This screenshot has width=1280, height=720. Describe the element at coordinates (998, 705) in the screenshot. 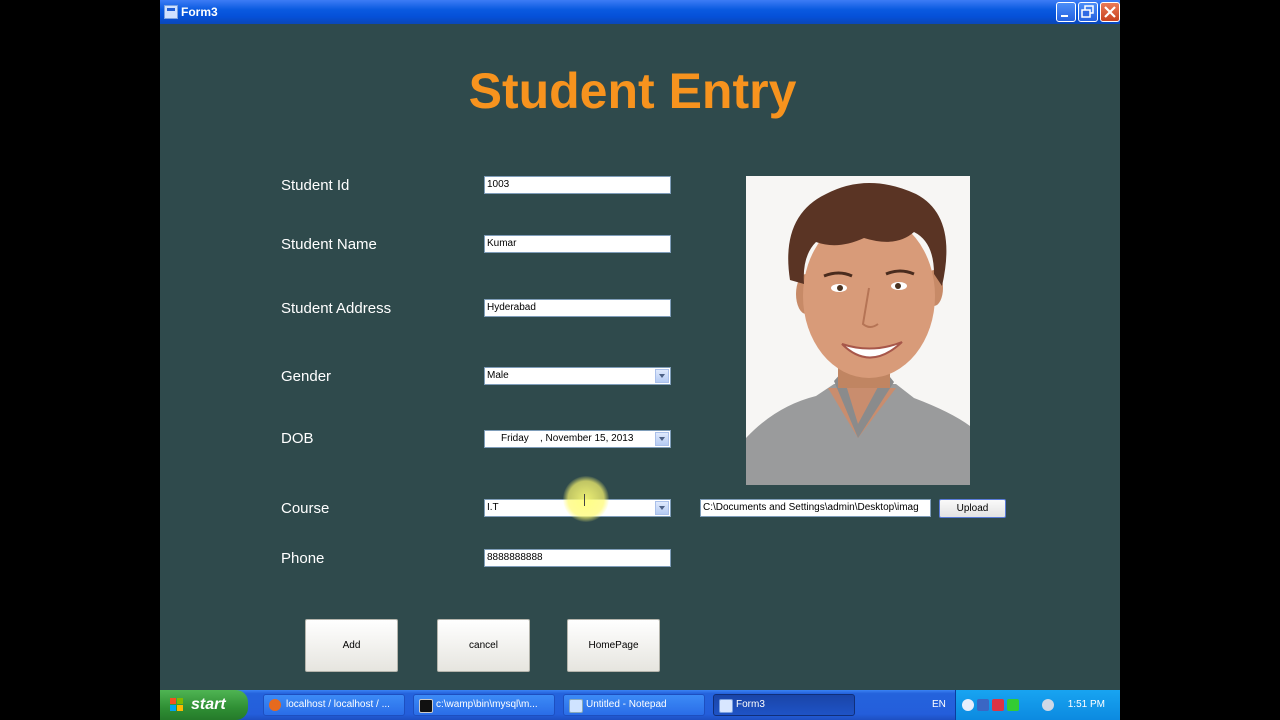

I see `security-icon` at that location.